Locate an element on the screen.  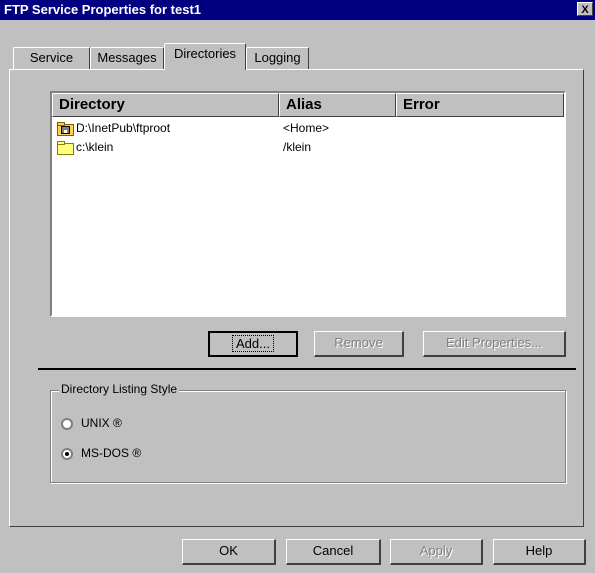
radio-selected-dot is located at coordinates (67, 454).